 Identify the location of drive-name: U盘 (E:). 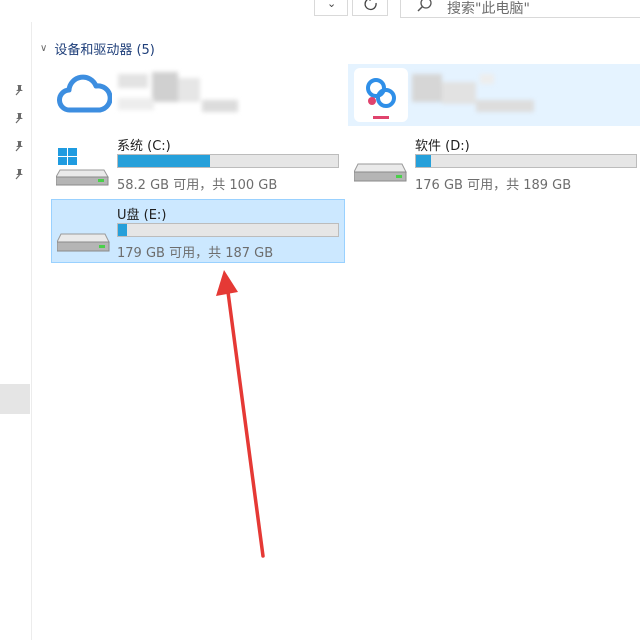
(142, 215).